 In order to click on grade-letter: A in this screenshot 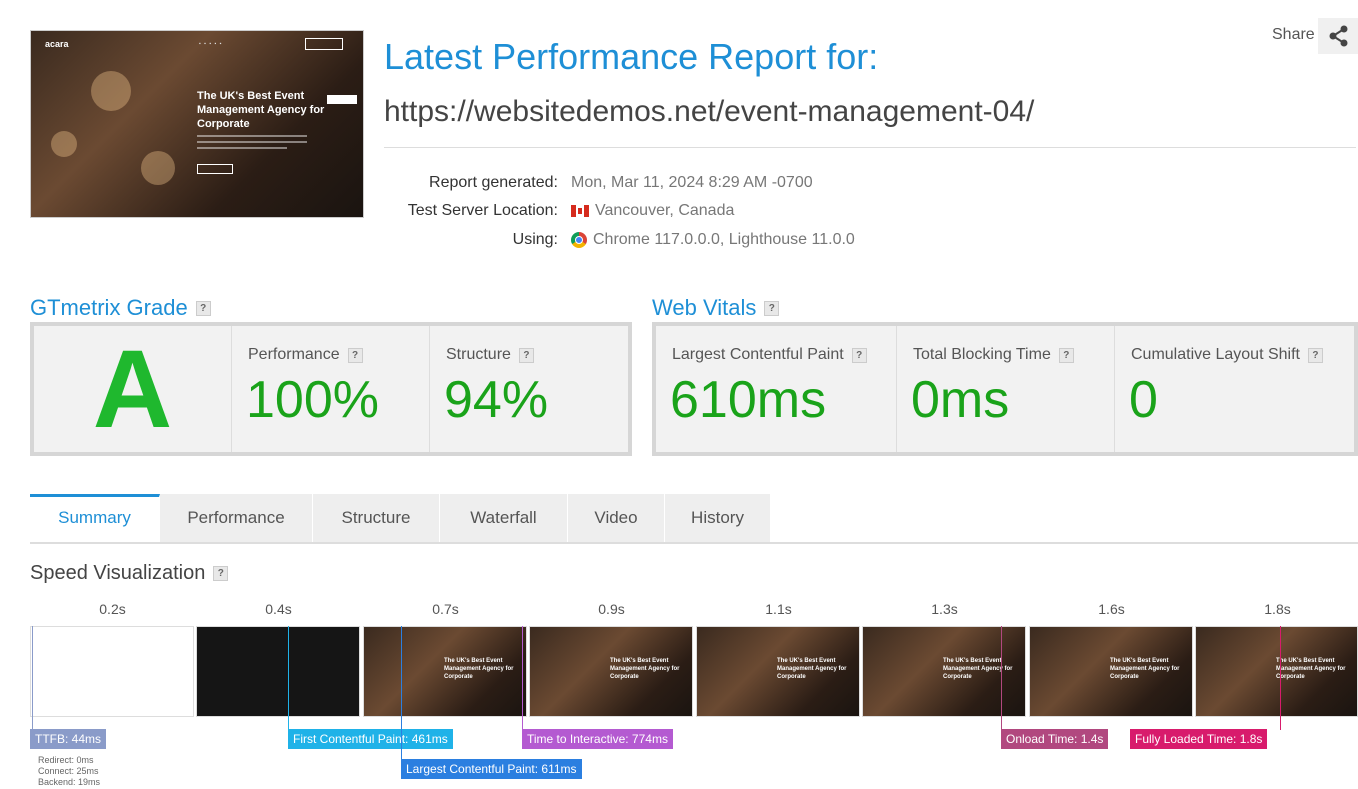, I will do `click(132, 389)`.